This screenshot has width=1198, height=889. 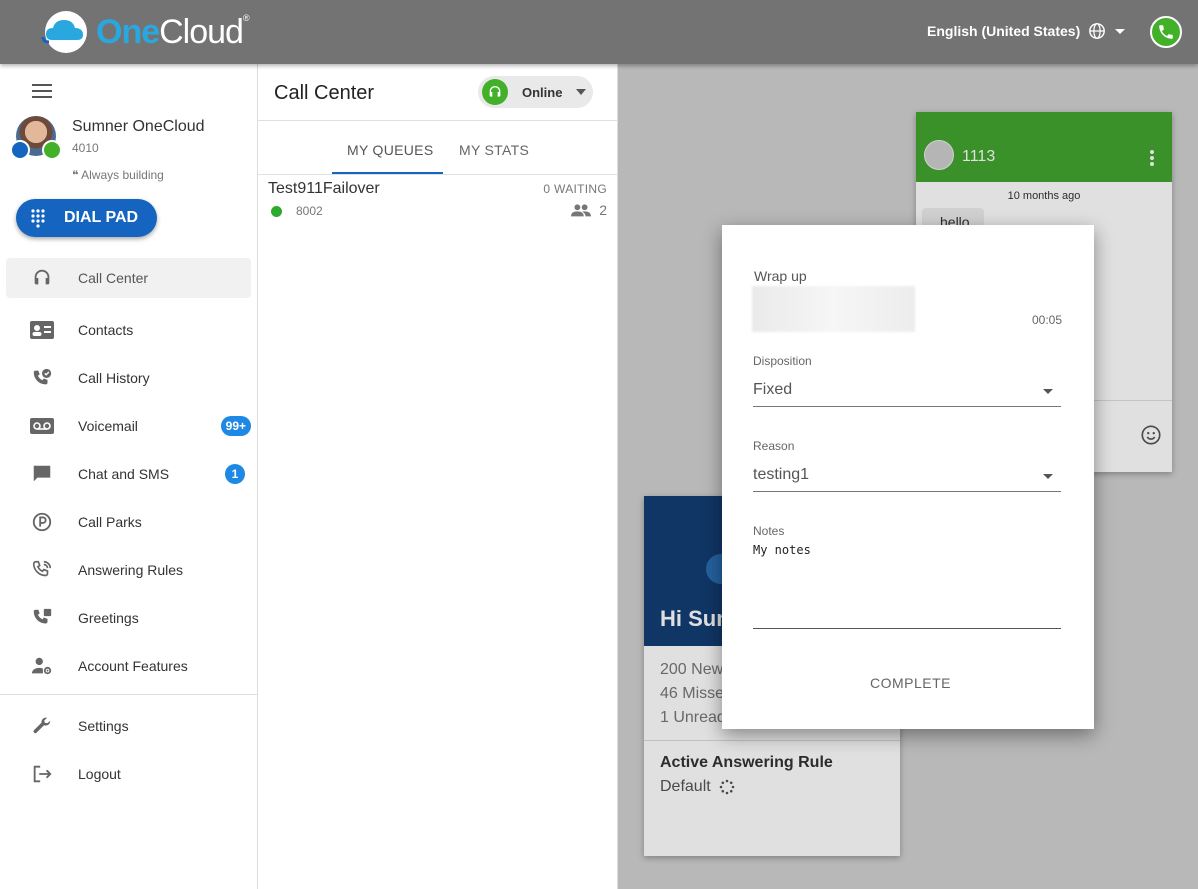 I want to click on sidebar-item-greetings: Greetings, so click(x=128, y=618).